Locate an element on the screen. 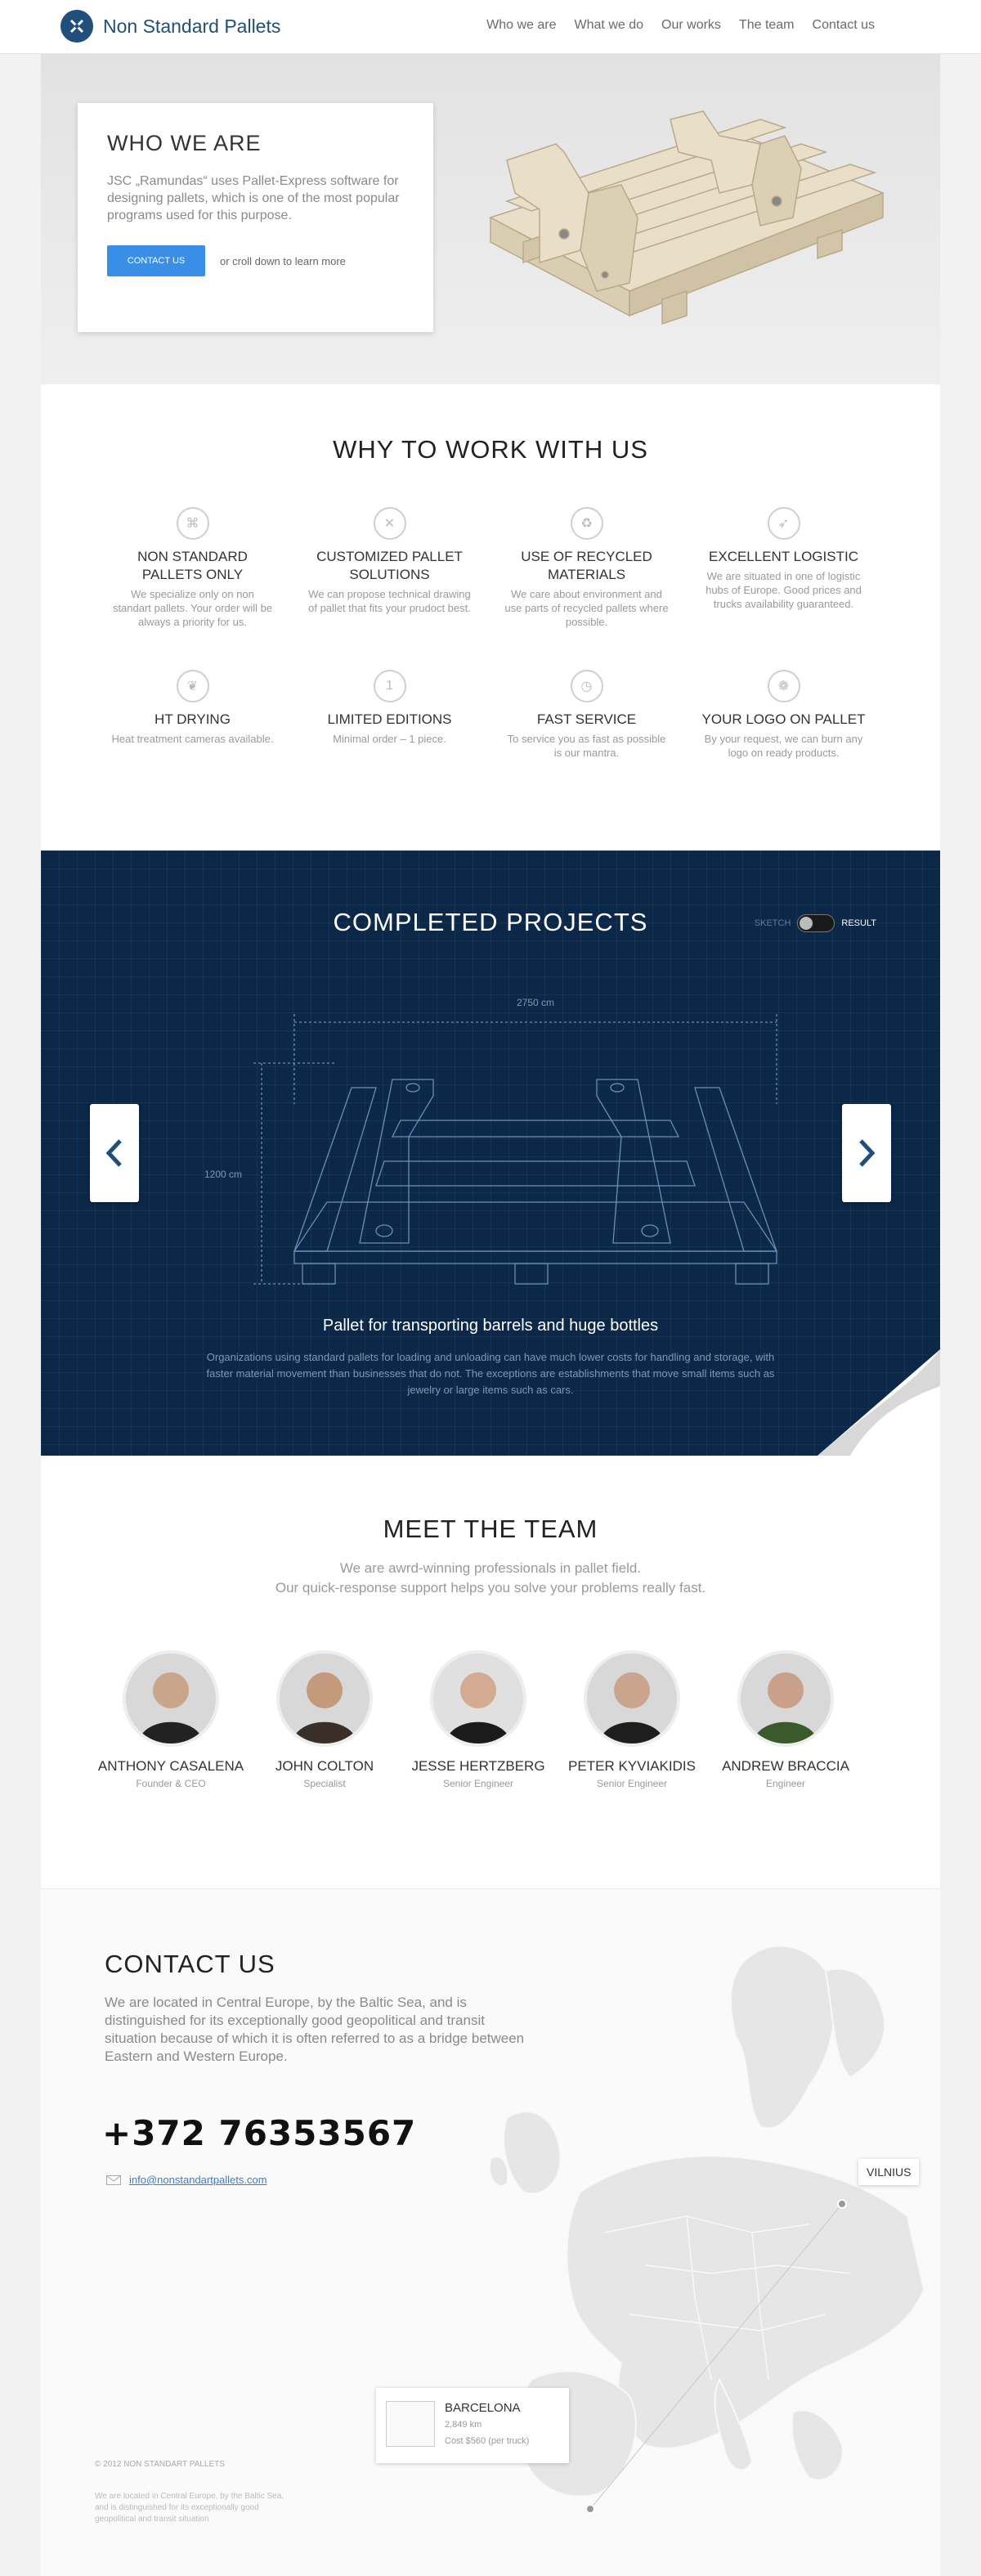  pallet-blueprint: 2750 cm 1200 cm is located at coordinates (491, 1141).